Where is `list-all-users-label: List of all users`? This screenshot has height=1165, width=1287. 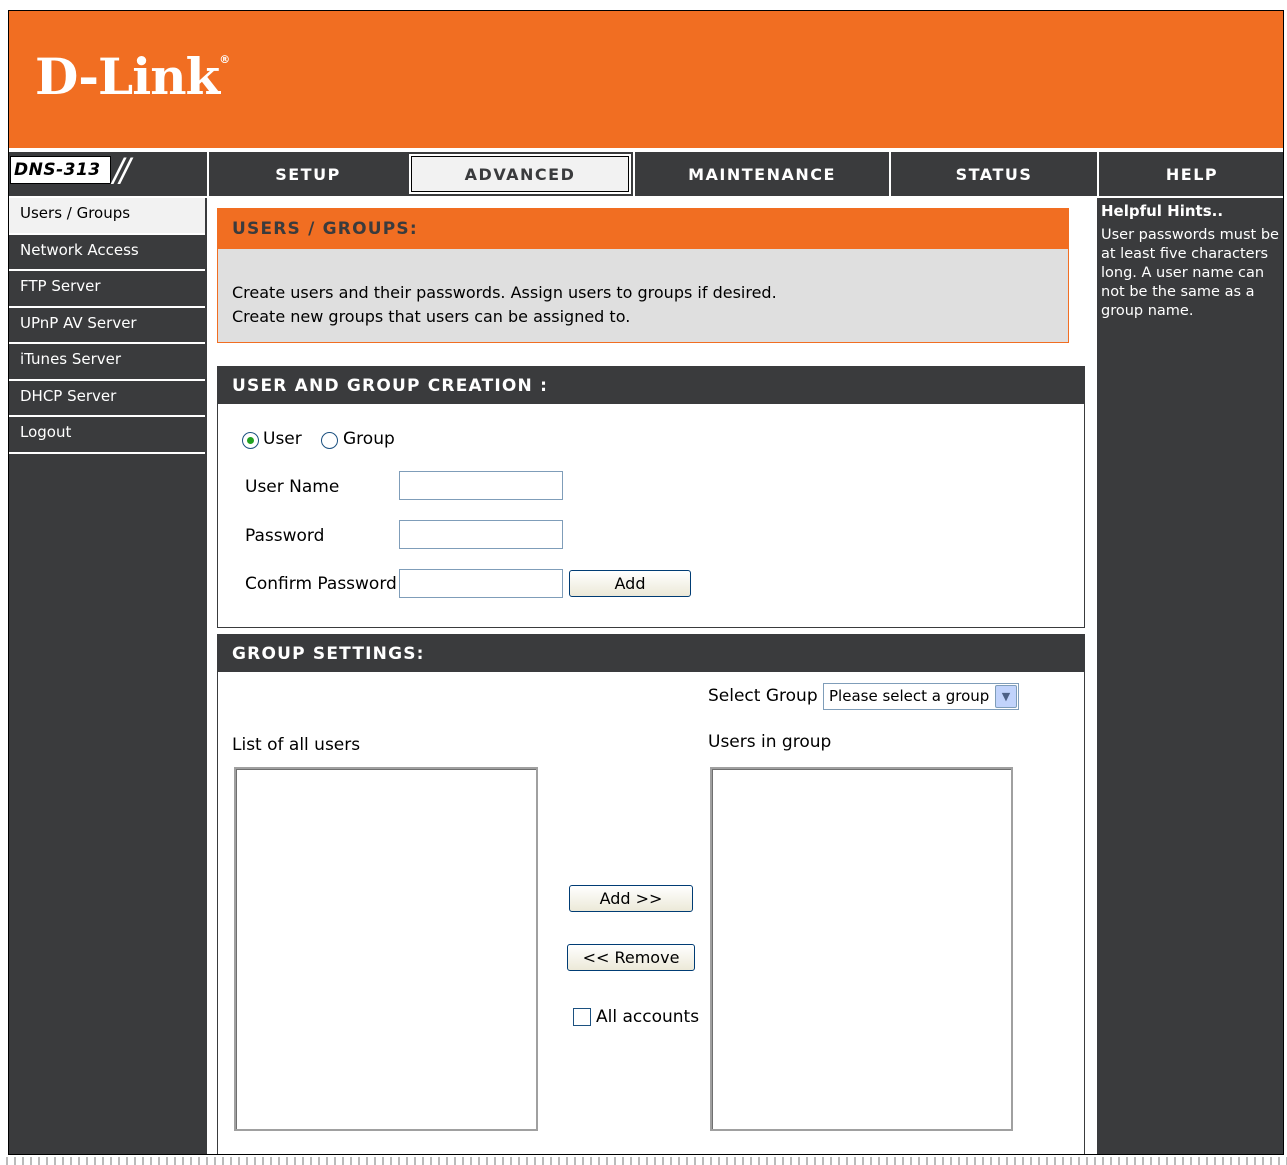 list-all-users-label: List of all users is located at coordinates (296, 745).